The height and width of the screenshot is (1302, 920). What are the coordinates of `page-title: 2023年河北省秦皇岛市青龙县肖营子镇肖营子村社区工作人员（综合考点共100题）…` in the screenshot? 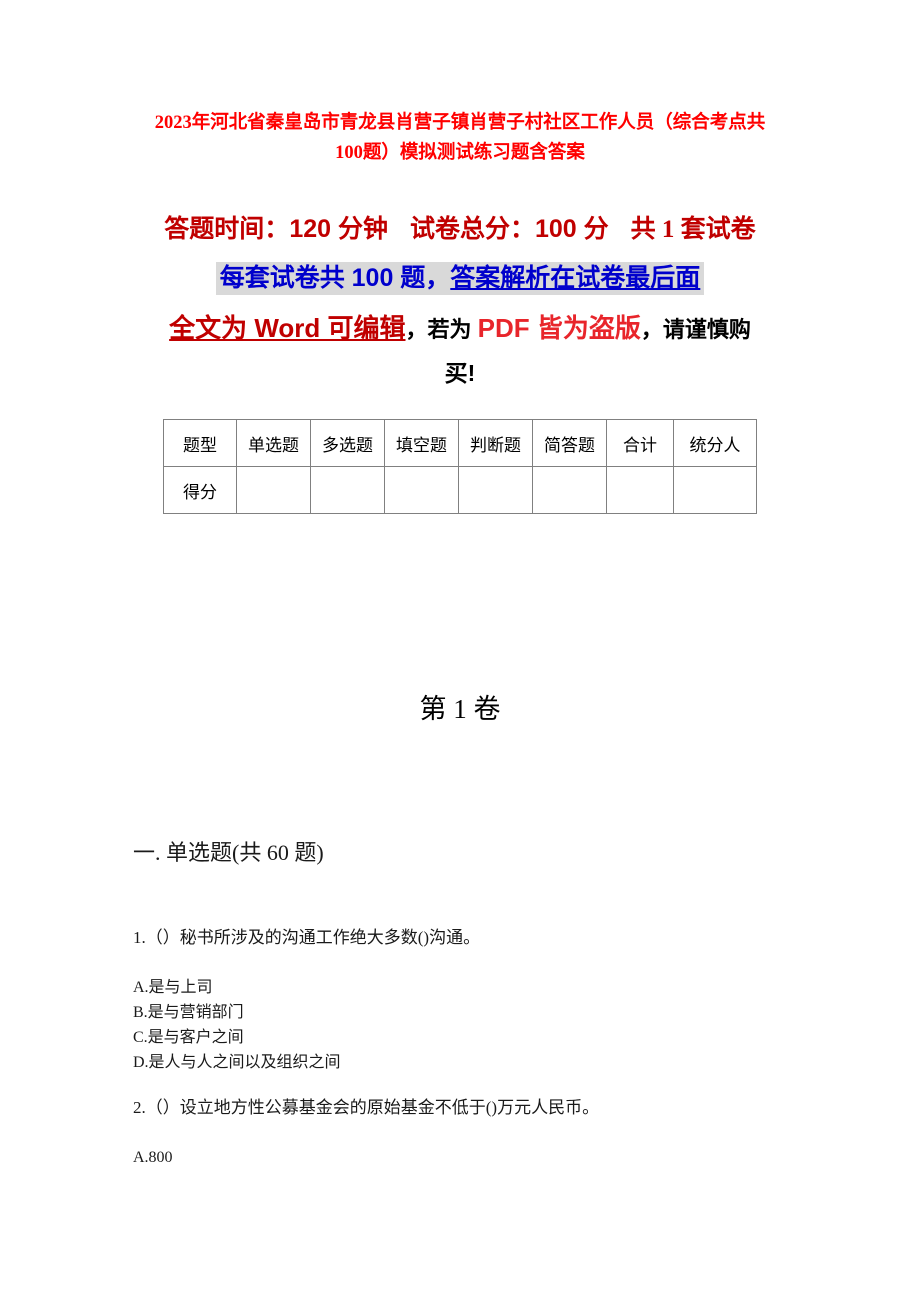 It's located at (460, 138).